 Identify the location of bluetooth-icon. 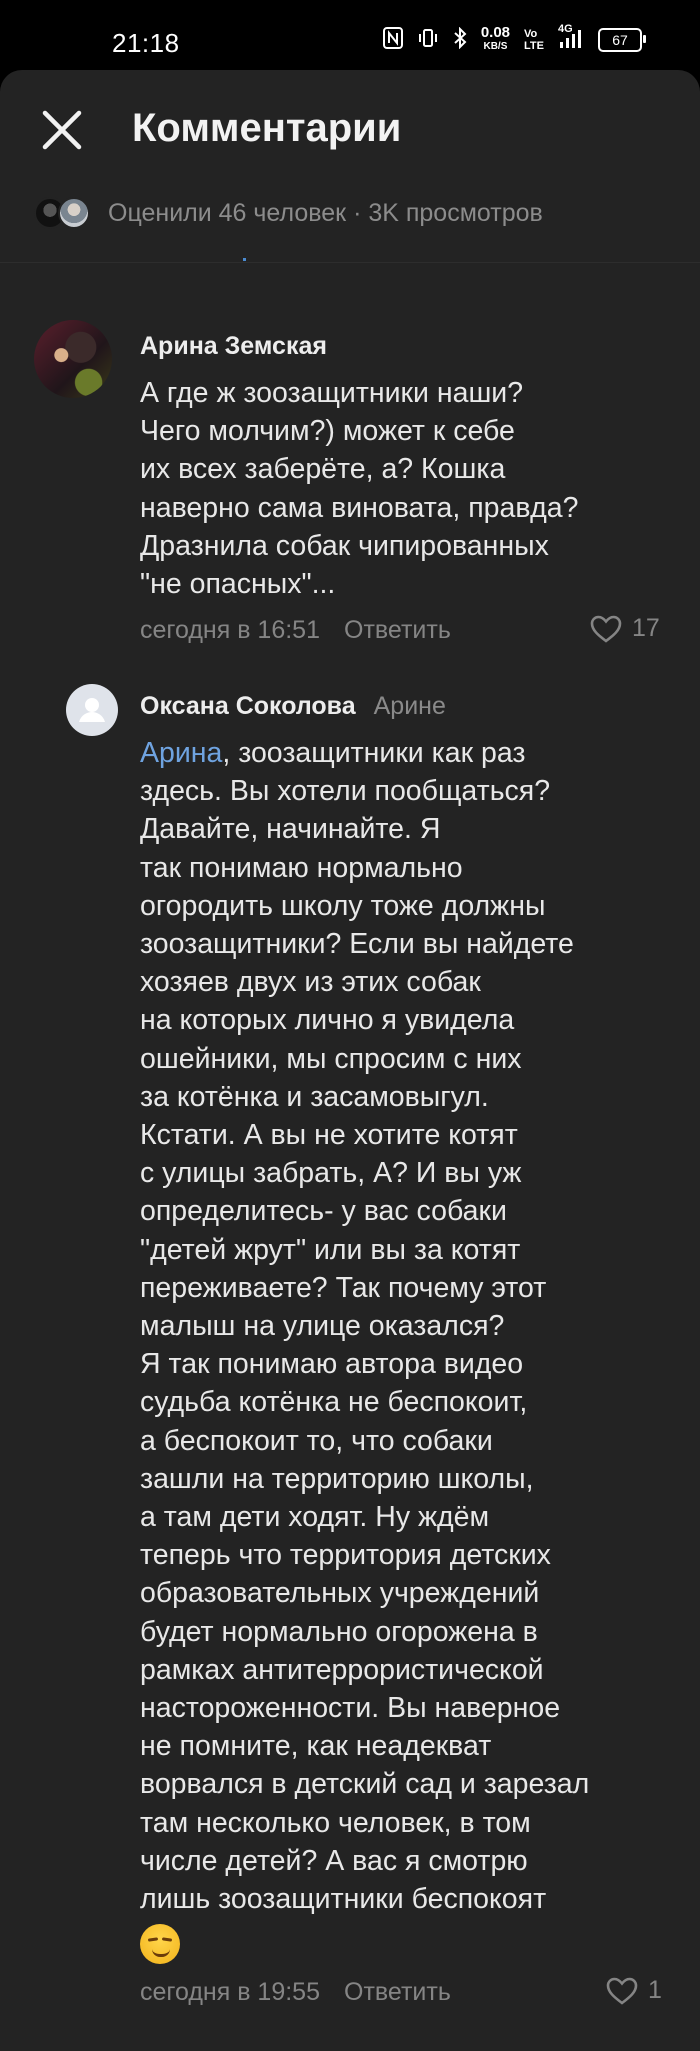
(460, 40).